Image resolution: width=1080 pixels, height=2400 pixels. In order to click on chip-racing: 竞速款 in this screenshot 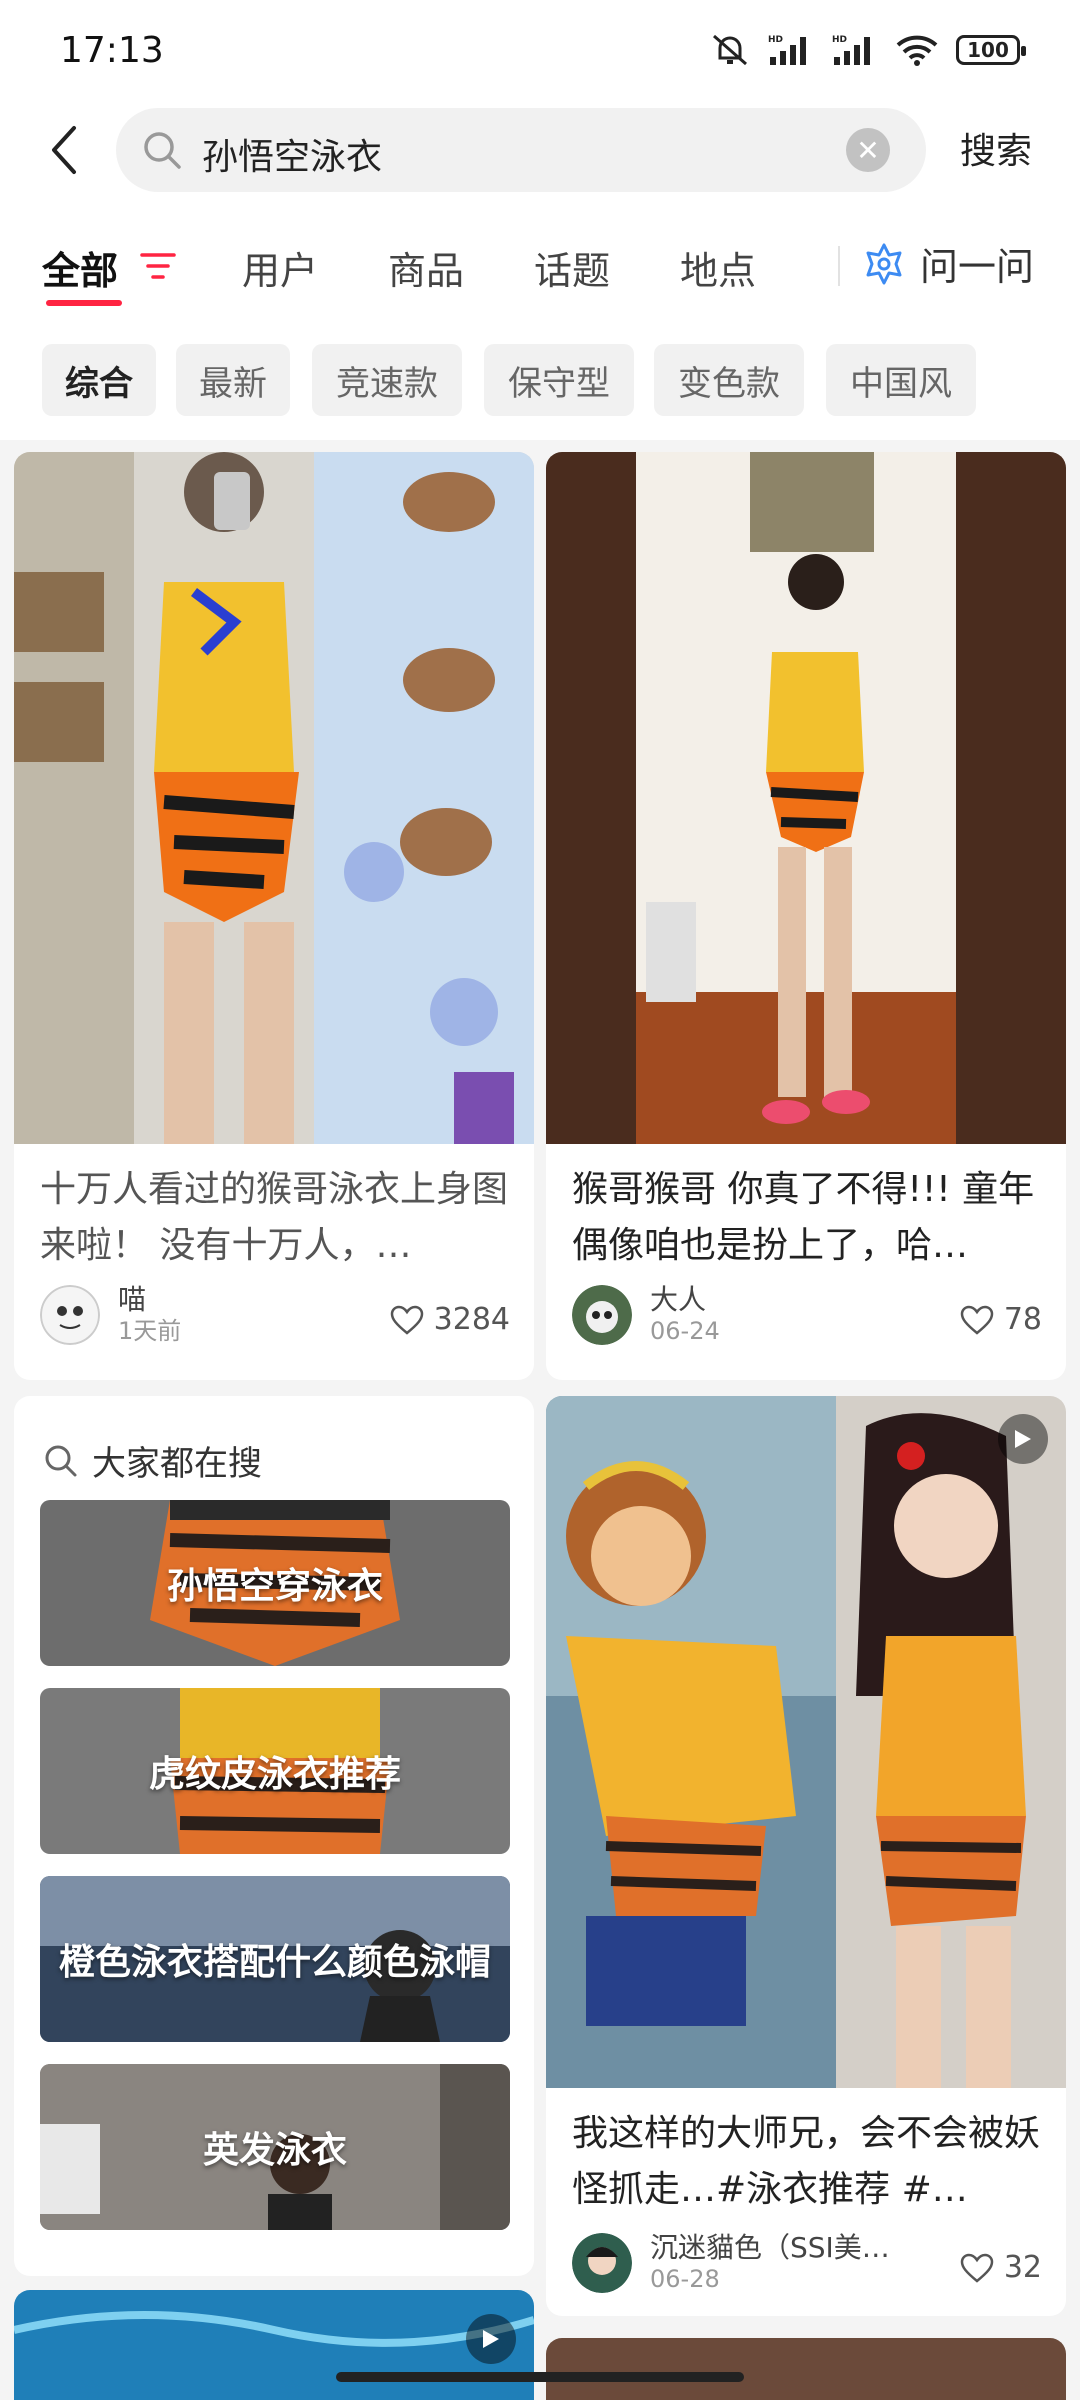, I will do `click(387, 380)`.